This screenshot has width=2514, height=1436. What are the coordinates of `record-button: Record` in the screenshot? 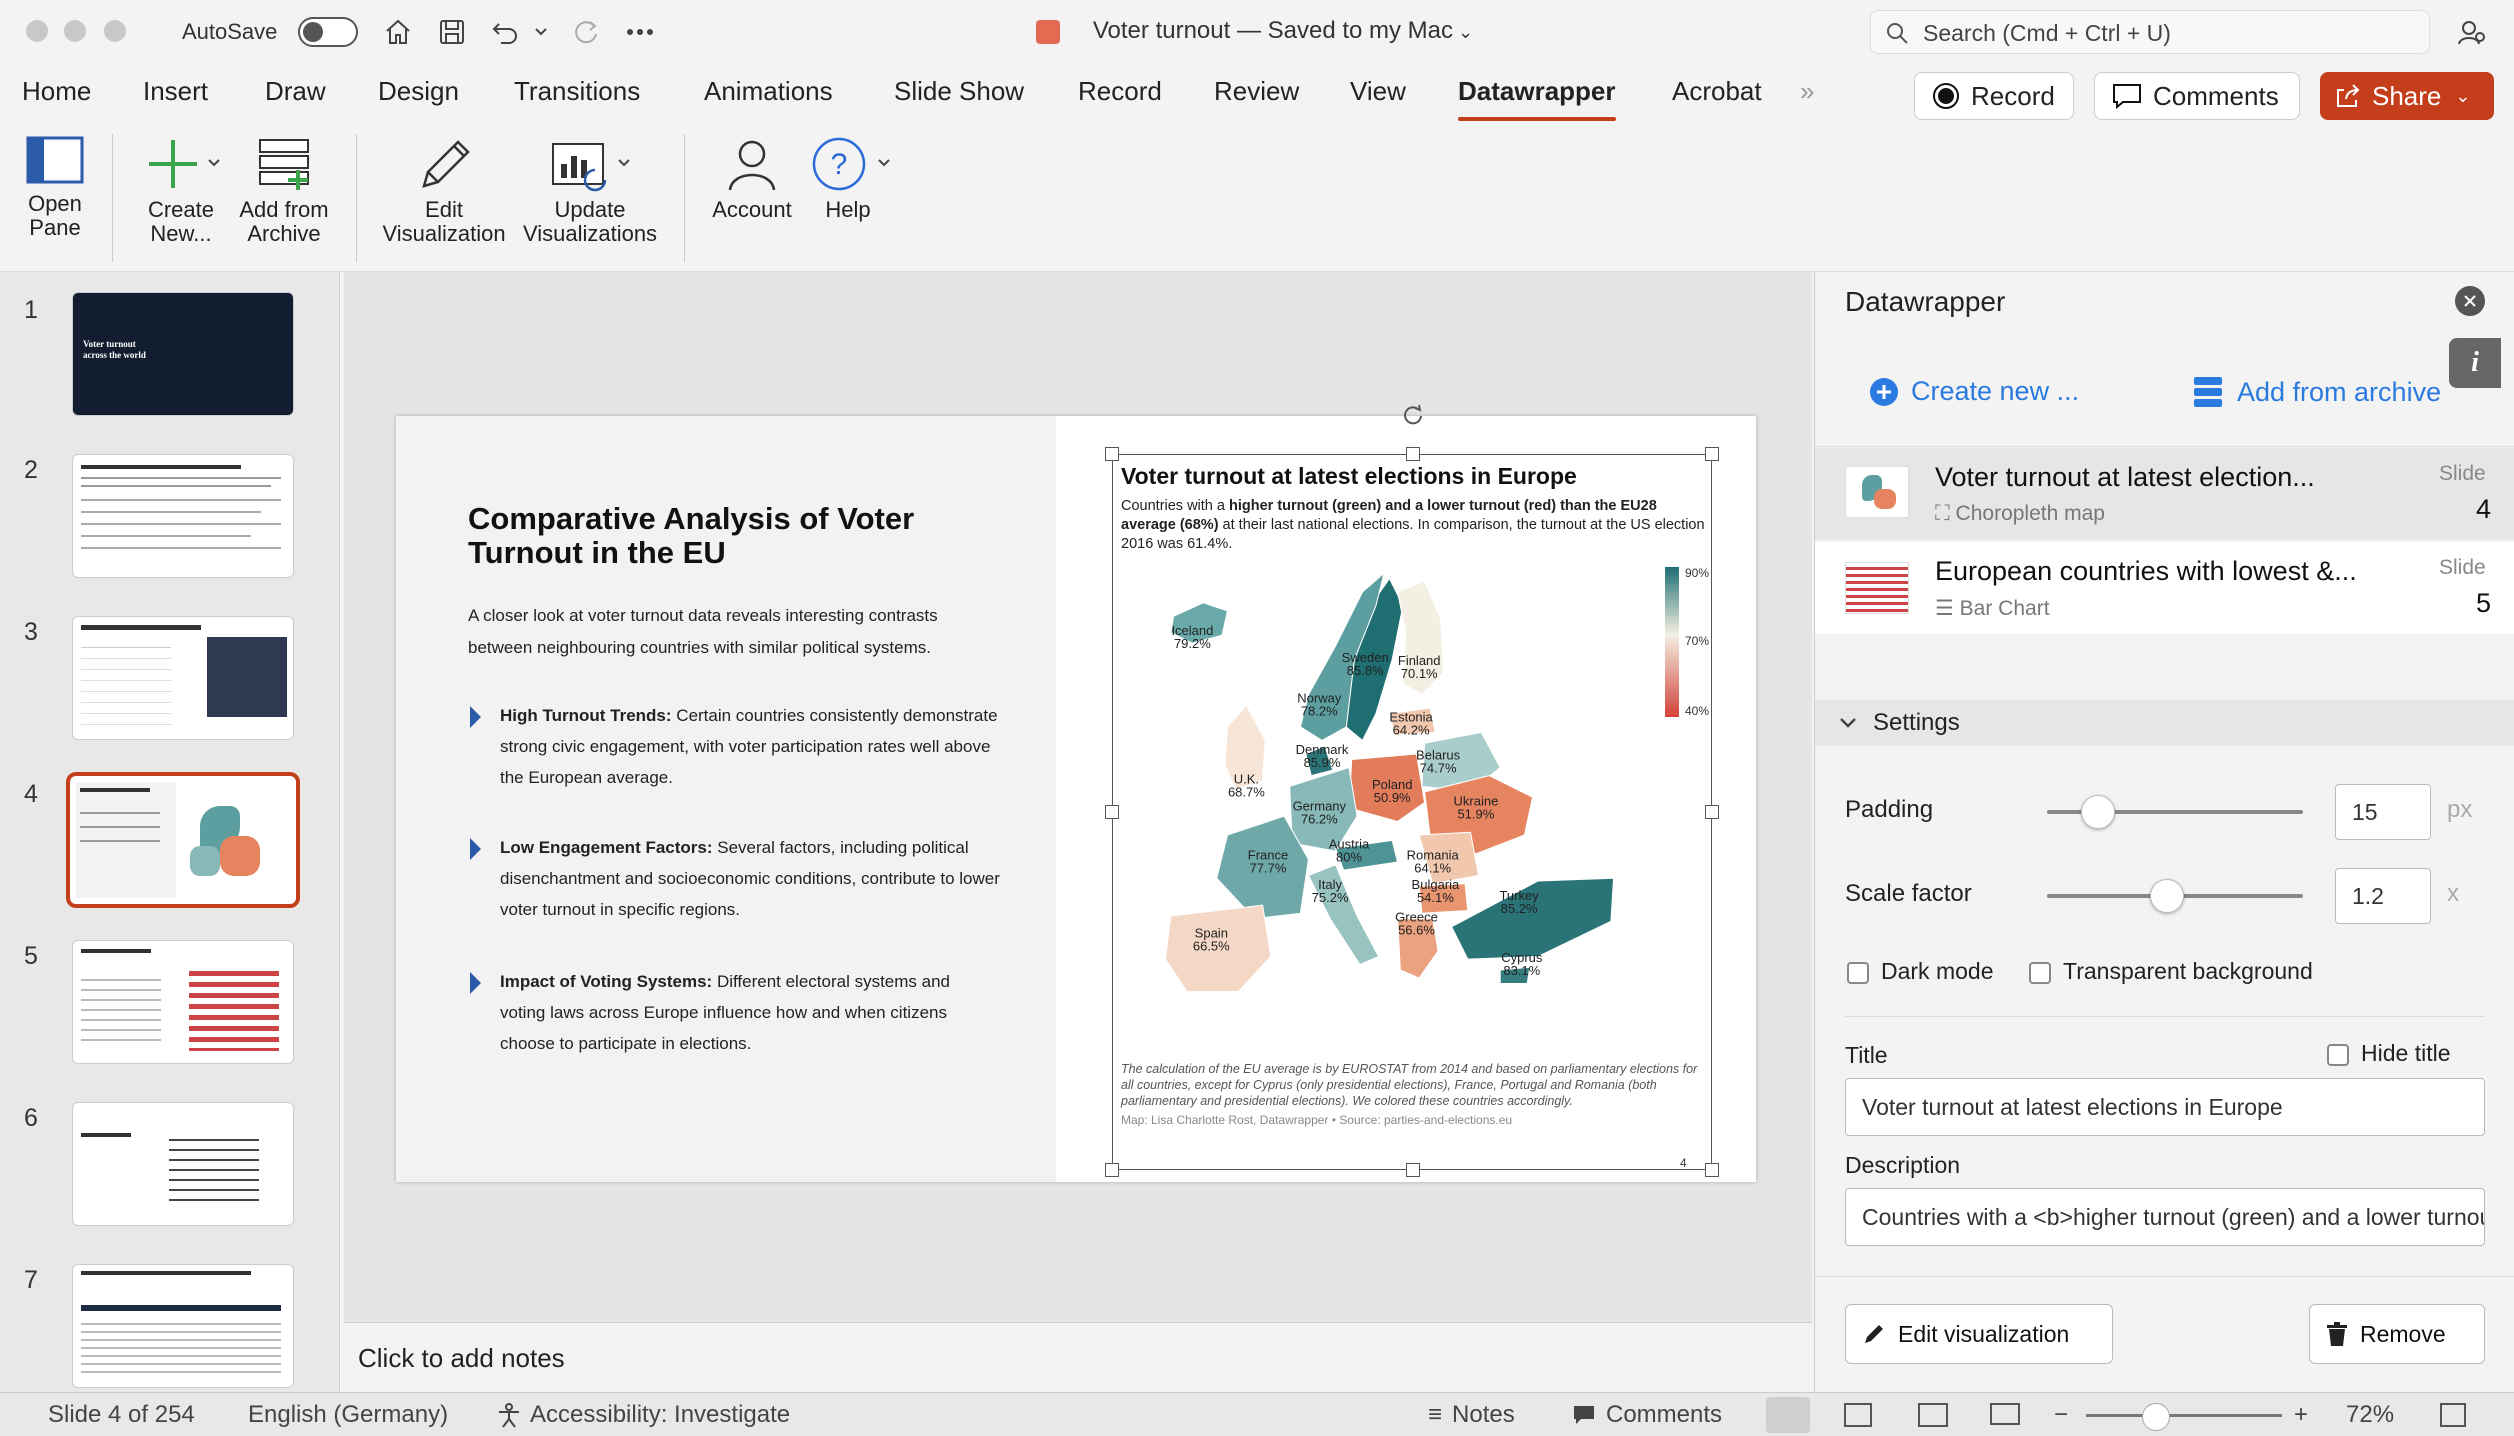 It's located at (1994, 96).